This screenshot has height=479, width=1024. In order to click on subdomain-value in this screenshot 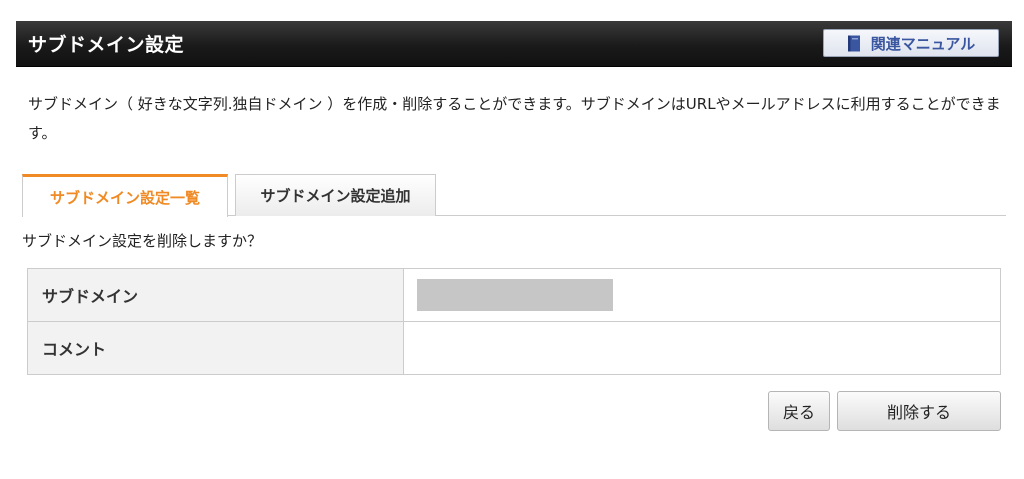, I will do `click(702, 295)`.